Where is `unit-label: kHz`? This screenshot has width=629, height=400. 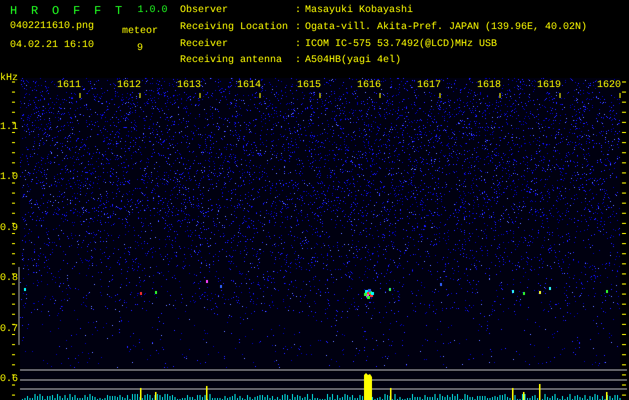
unit-label: kHz is located at coordinates (9, 78).